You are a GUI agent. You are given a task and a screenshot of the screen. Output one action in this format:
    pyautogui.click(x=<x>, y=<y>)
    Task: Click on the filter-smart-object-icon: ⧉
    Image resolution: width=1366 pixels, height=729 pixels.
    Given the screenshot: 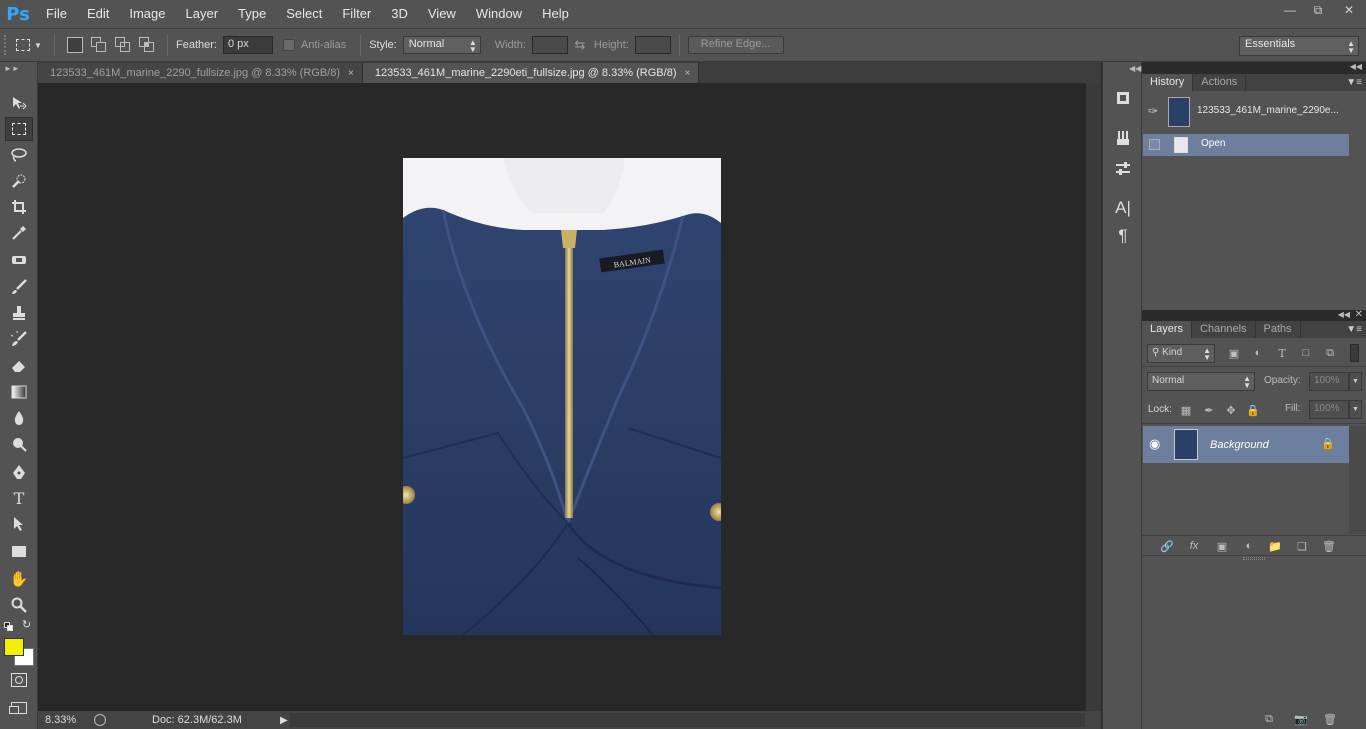 What is the action you would take?
    pyautogui.click(x=1330, y=353)
    